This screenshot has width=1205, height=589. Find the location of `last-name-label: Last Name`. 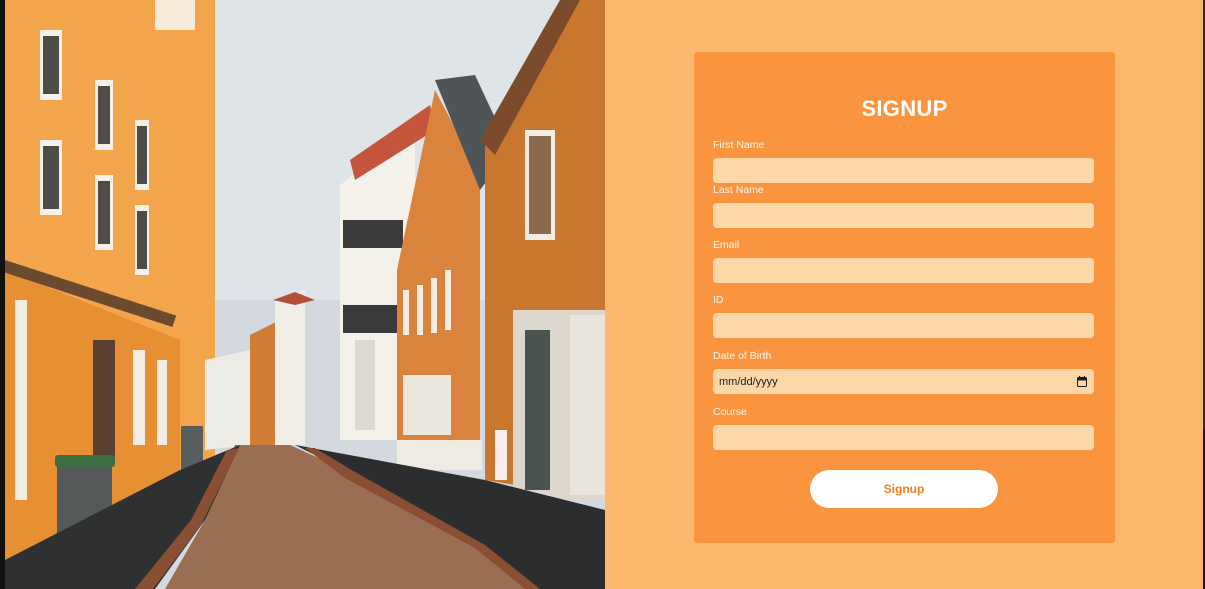

last-name-label: Last Name is located at coordinates (738, 190).